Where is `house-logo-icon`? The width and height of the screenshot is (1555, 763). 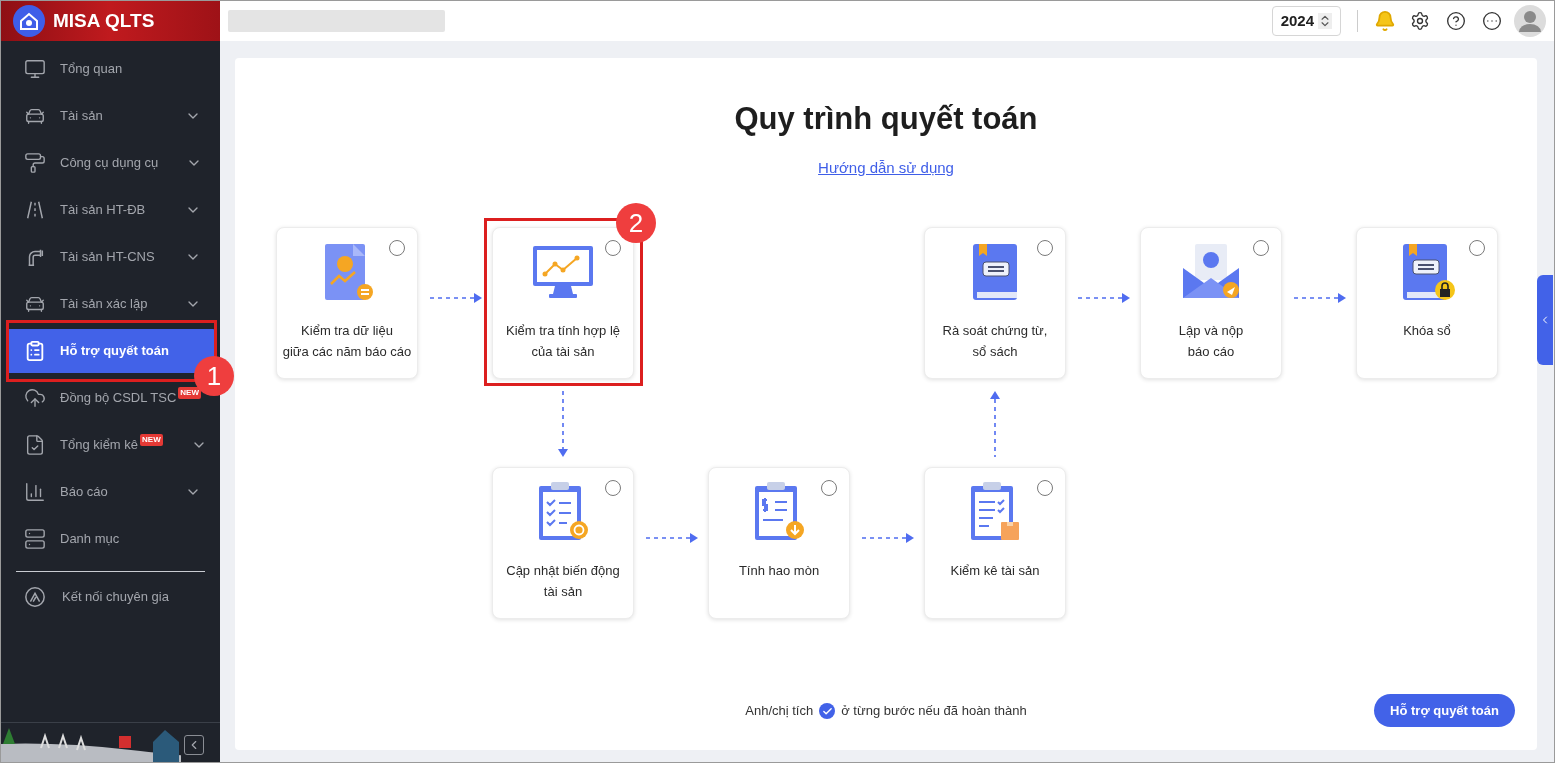
house-logo-icon is located at coordinates (29, 21).